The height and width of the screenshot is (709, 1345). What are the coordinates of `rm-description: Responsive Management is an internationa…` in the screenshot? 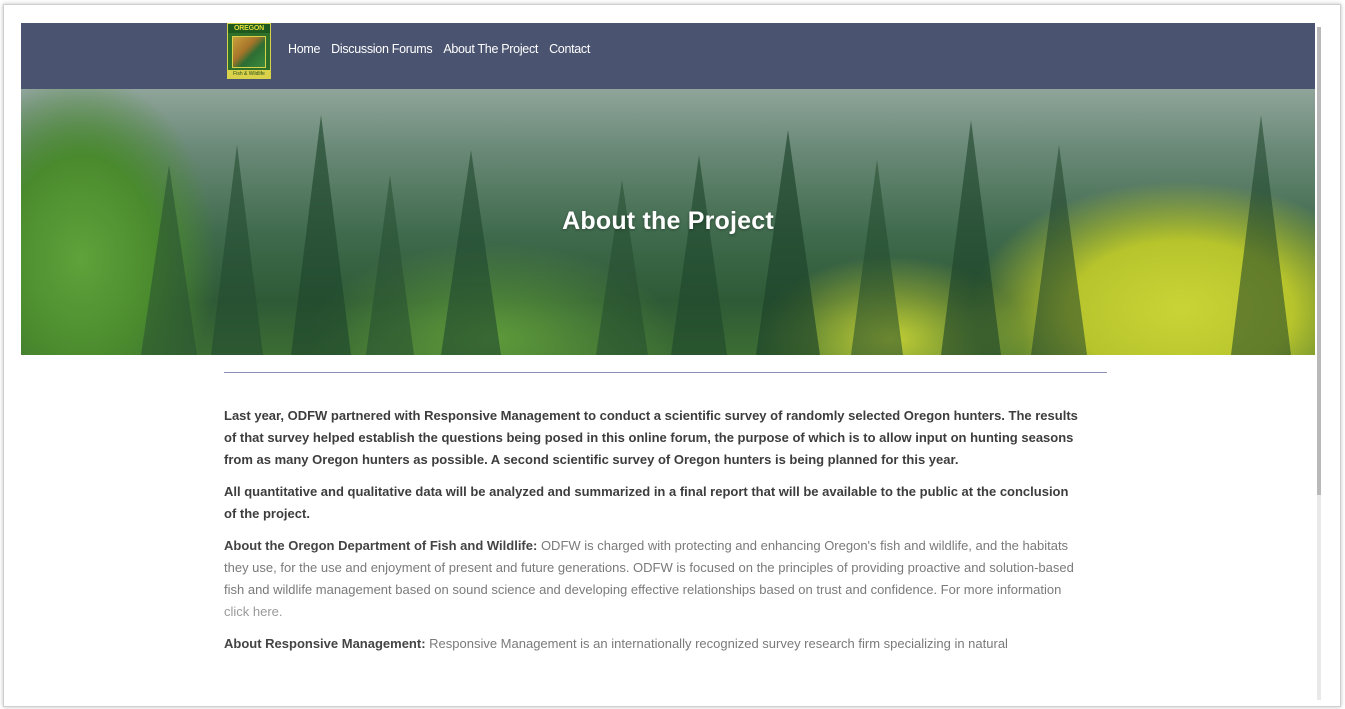 It's located at (716, 643).